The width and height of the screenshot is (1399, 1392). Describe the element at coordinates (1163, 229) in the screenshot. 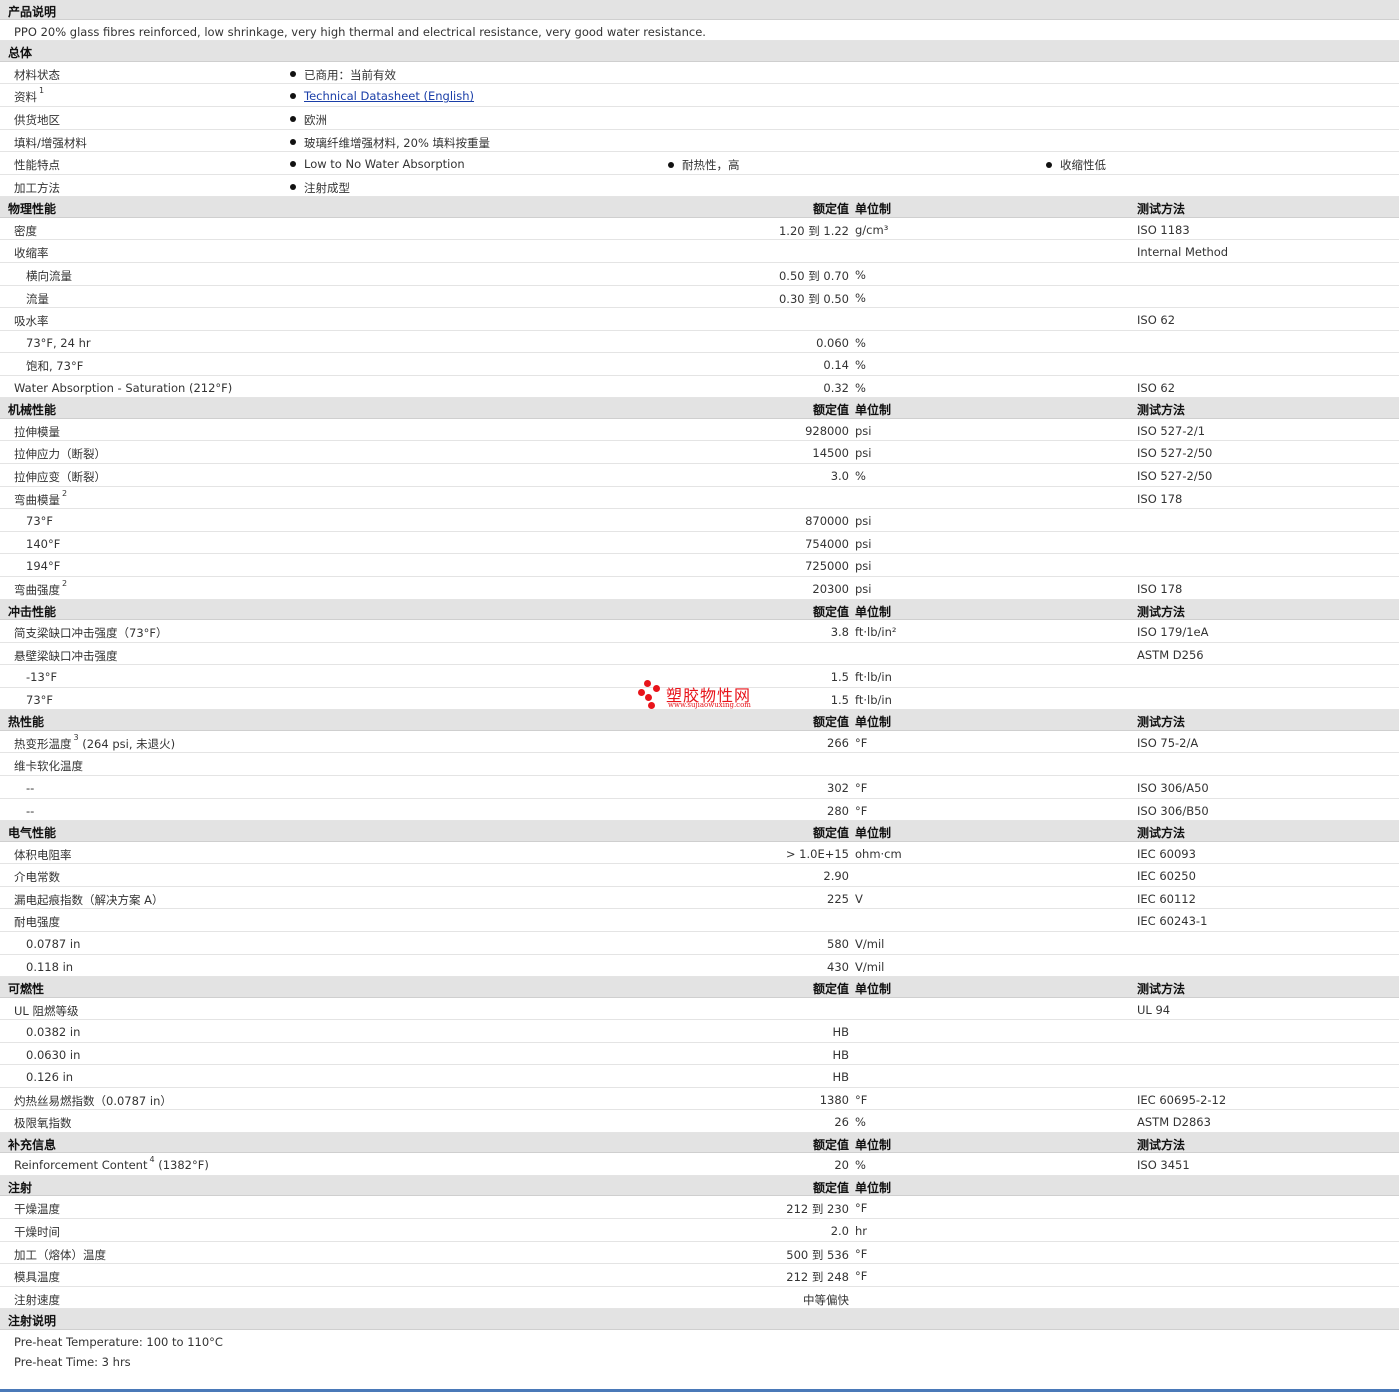

I see `test-method: ISO 1183` at that location.